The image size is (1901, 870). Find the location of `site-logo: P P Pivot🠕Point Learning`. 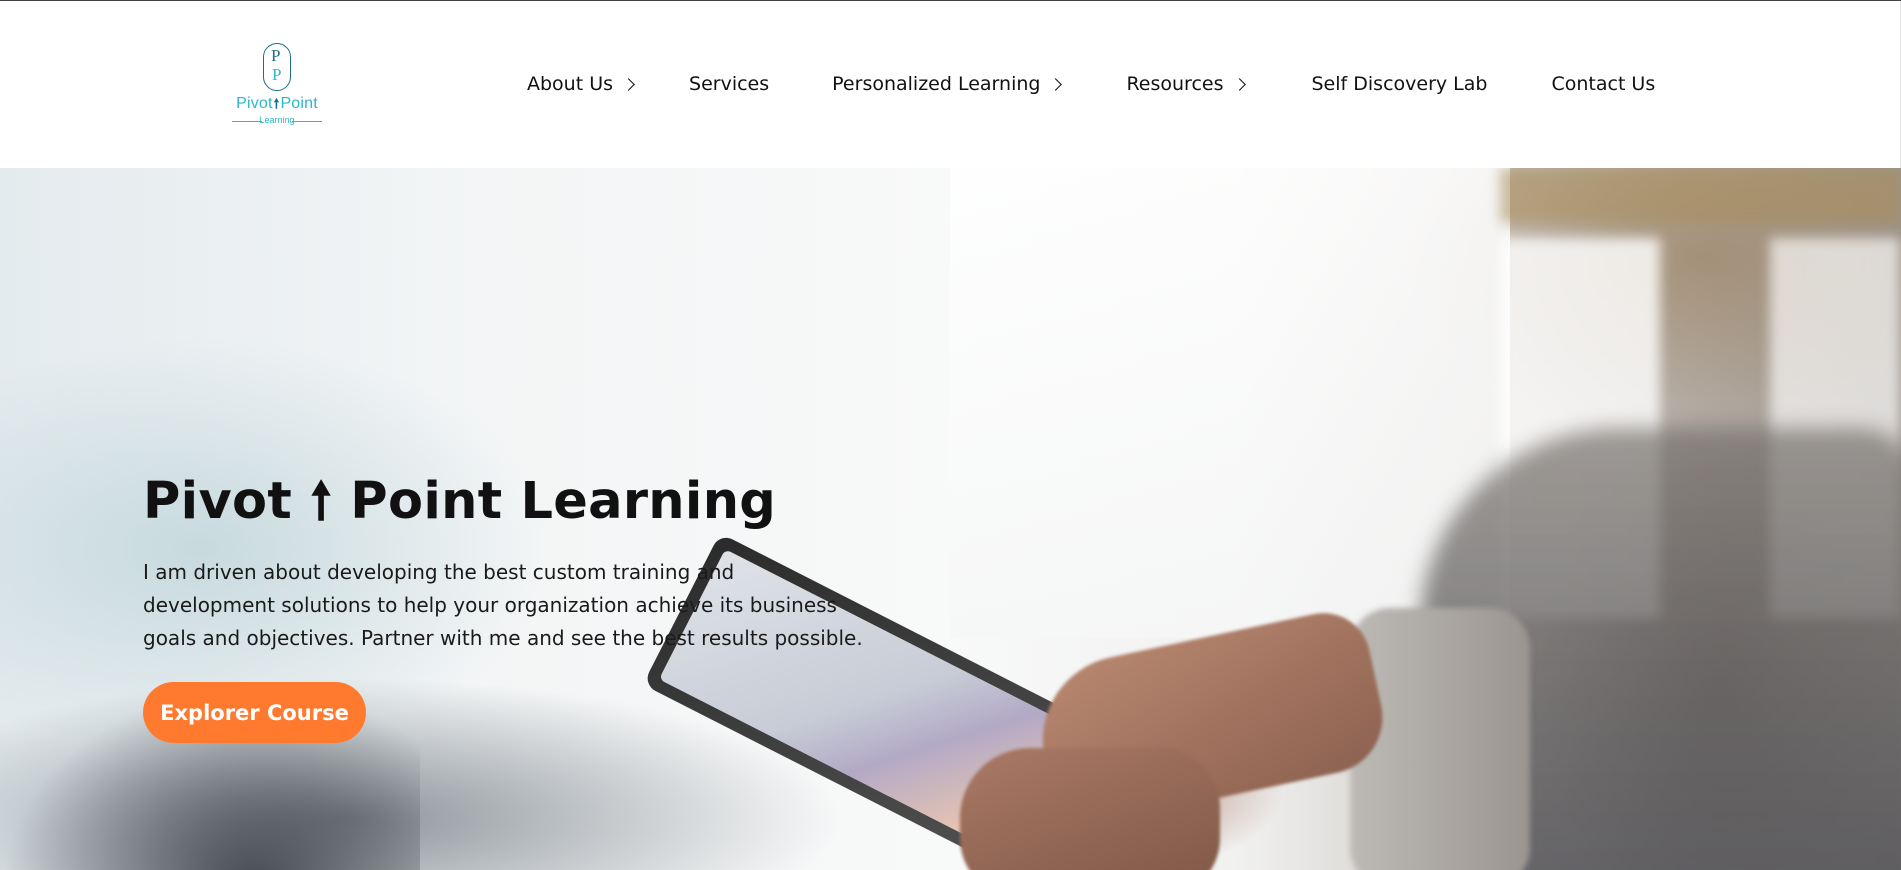

site-logo: P P Pivot🠕Point Learning is located at coordinates (277, 86).